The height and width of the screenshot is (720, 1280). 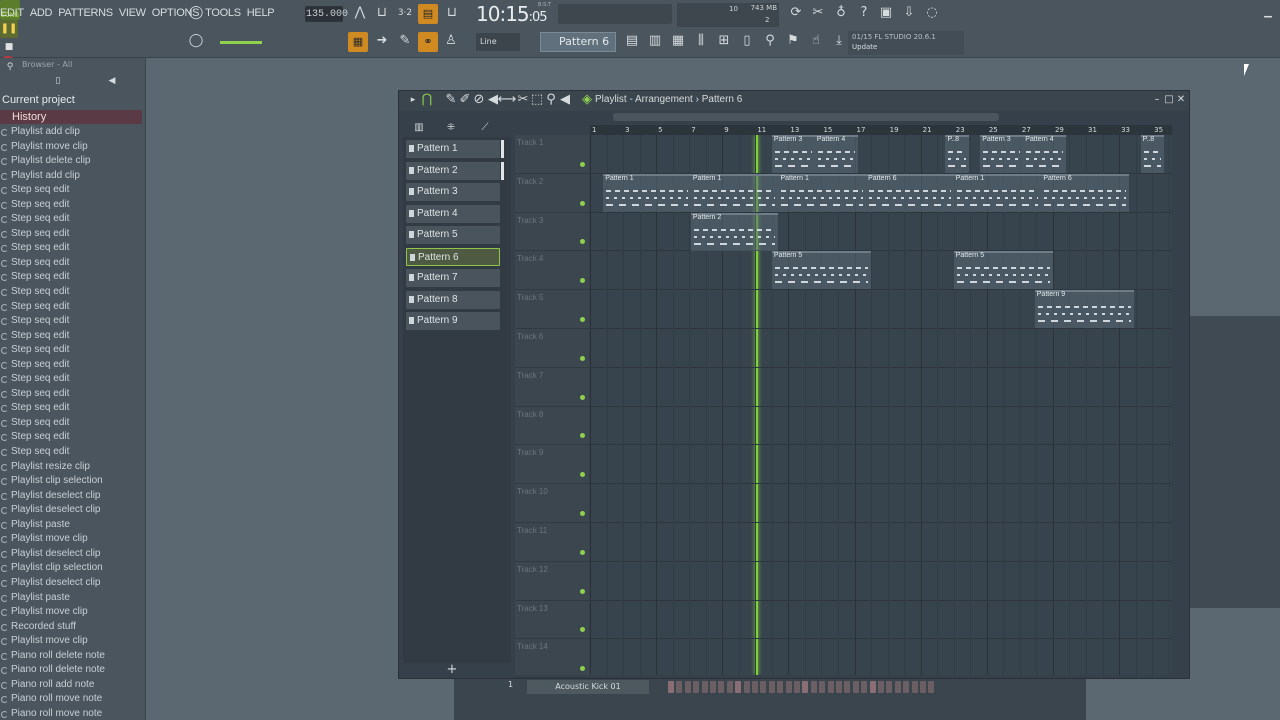 I want to click on track-header: Track 8, so click(x=552, y=426).